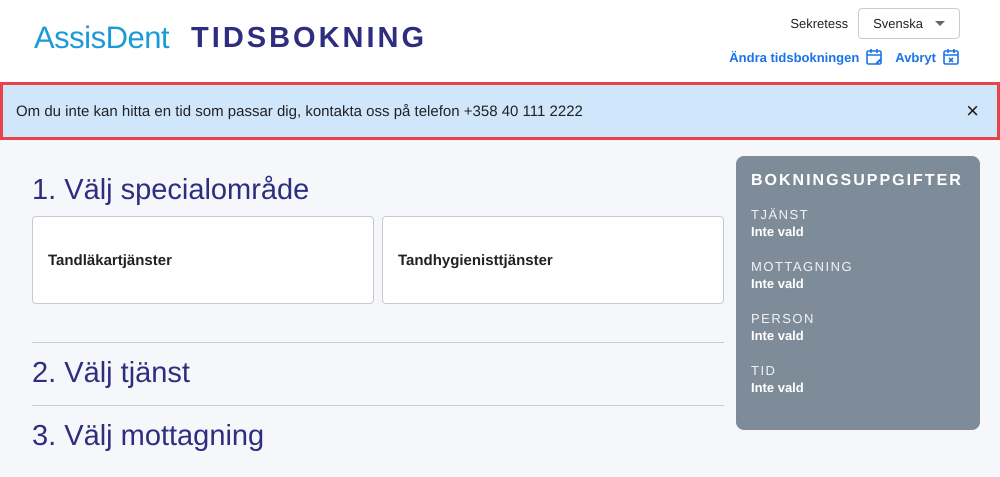 The height and width of the screenshot is (477, 1000). Describe the element at coordinates (299, 111) in the screenshot. I see `notice-text: Om du inte kan hitta en tid som passar dig, kontakta oss på telefon +358 40 111 2222` at that location.